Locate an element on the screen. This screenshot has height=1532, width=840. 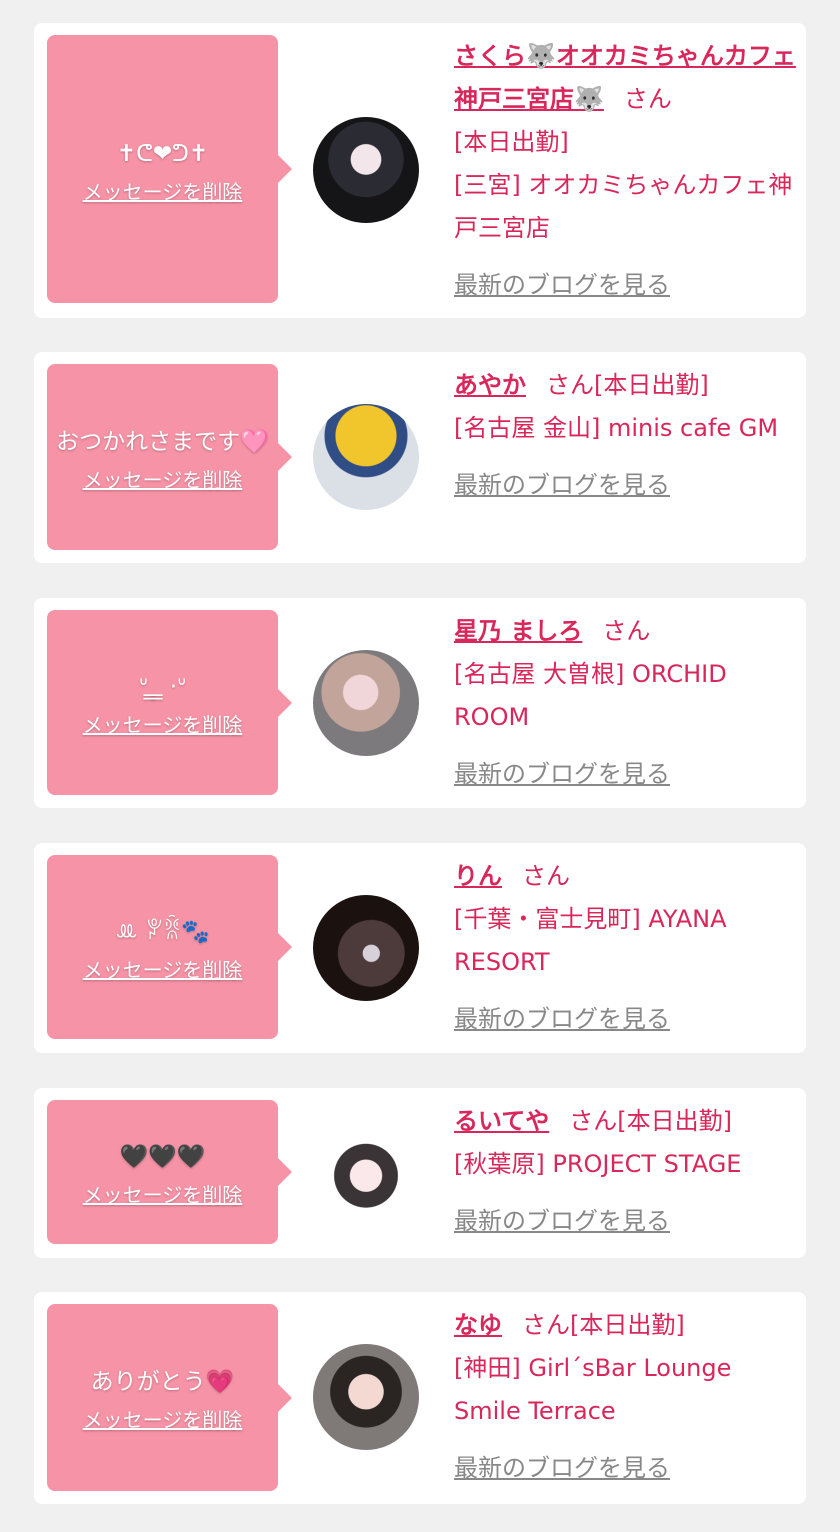
shop-name: [神田] Girl´sBar Lounge Smile Terrace is located at coordinates (593, 1389).